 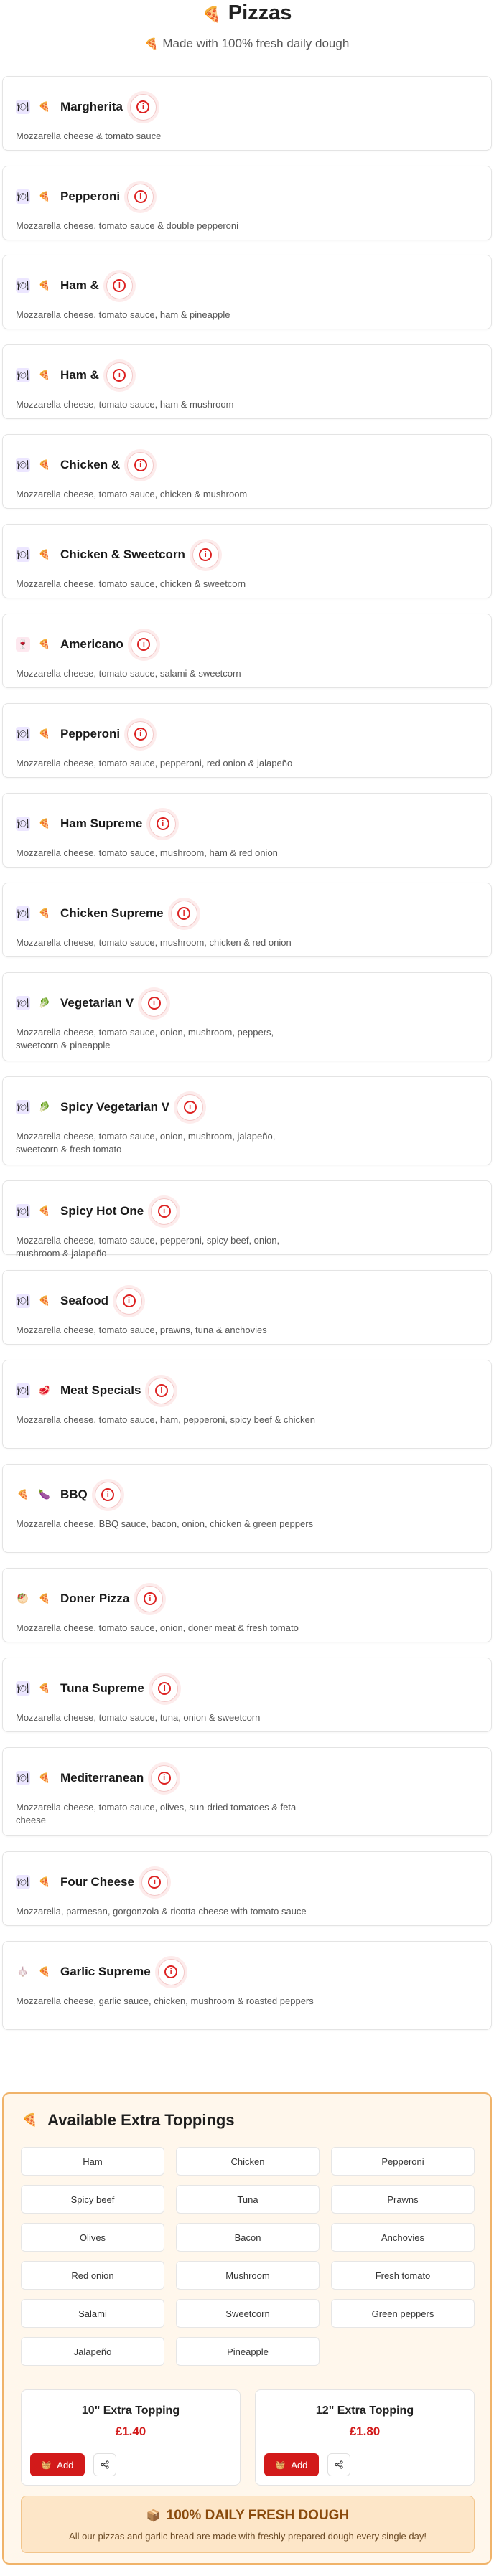 What do you see at coordinates (403, 2237) in the screenshot?
I see `topping-chip: Anchovies` at bounding box center [403, 2237].